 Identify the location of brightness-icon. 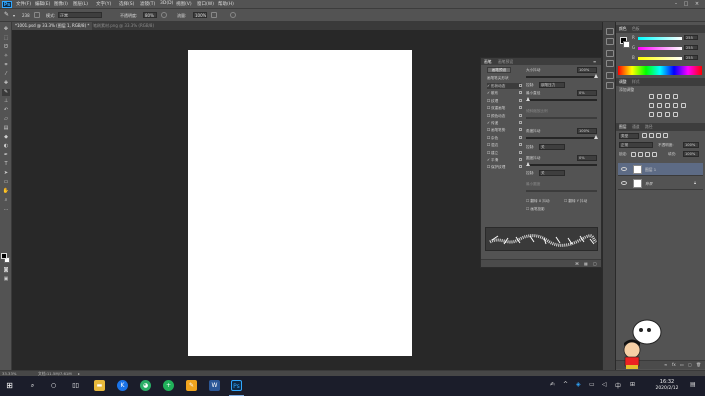
(651, 96).